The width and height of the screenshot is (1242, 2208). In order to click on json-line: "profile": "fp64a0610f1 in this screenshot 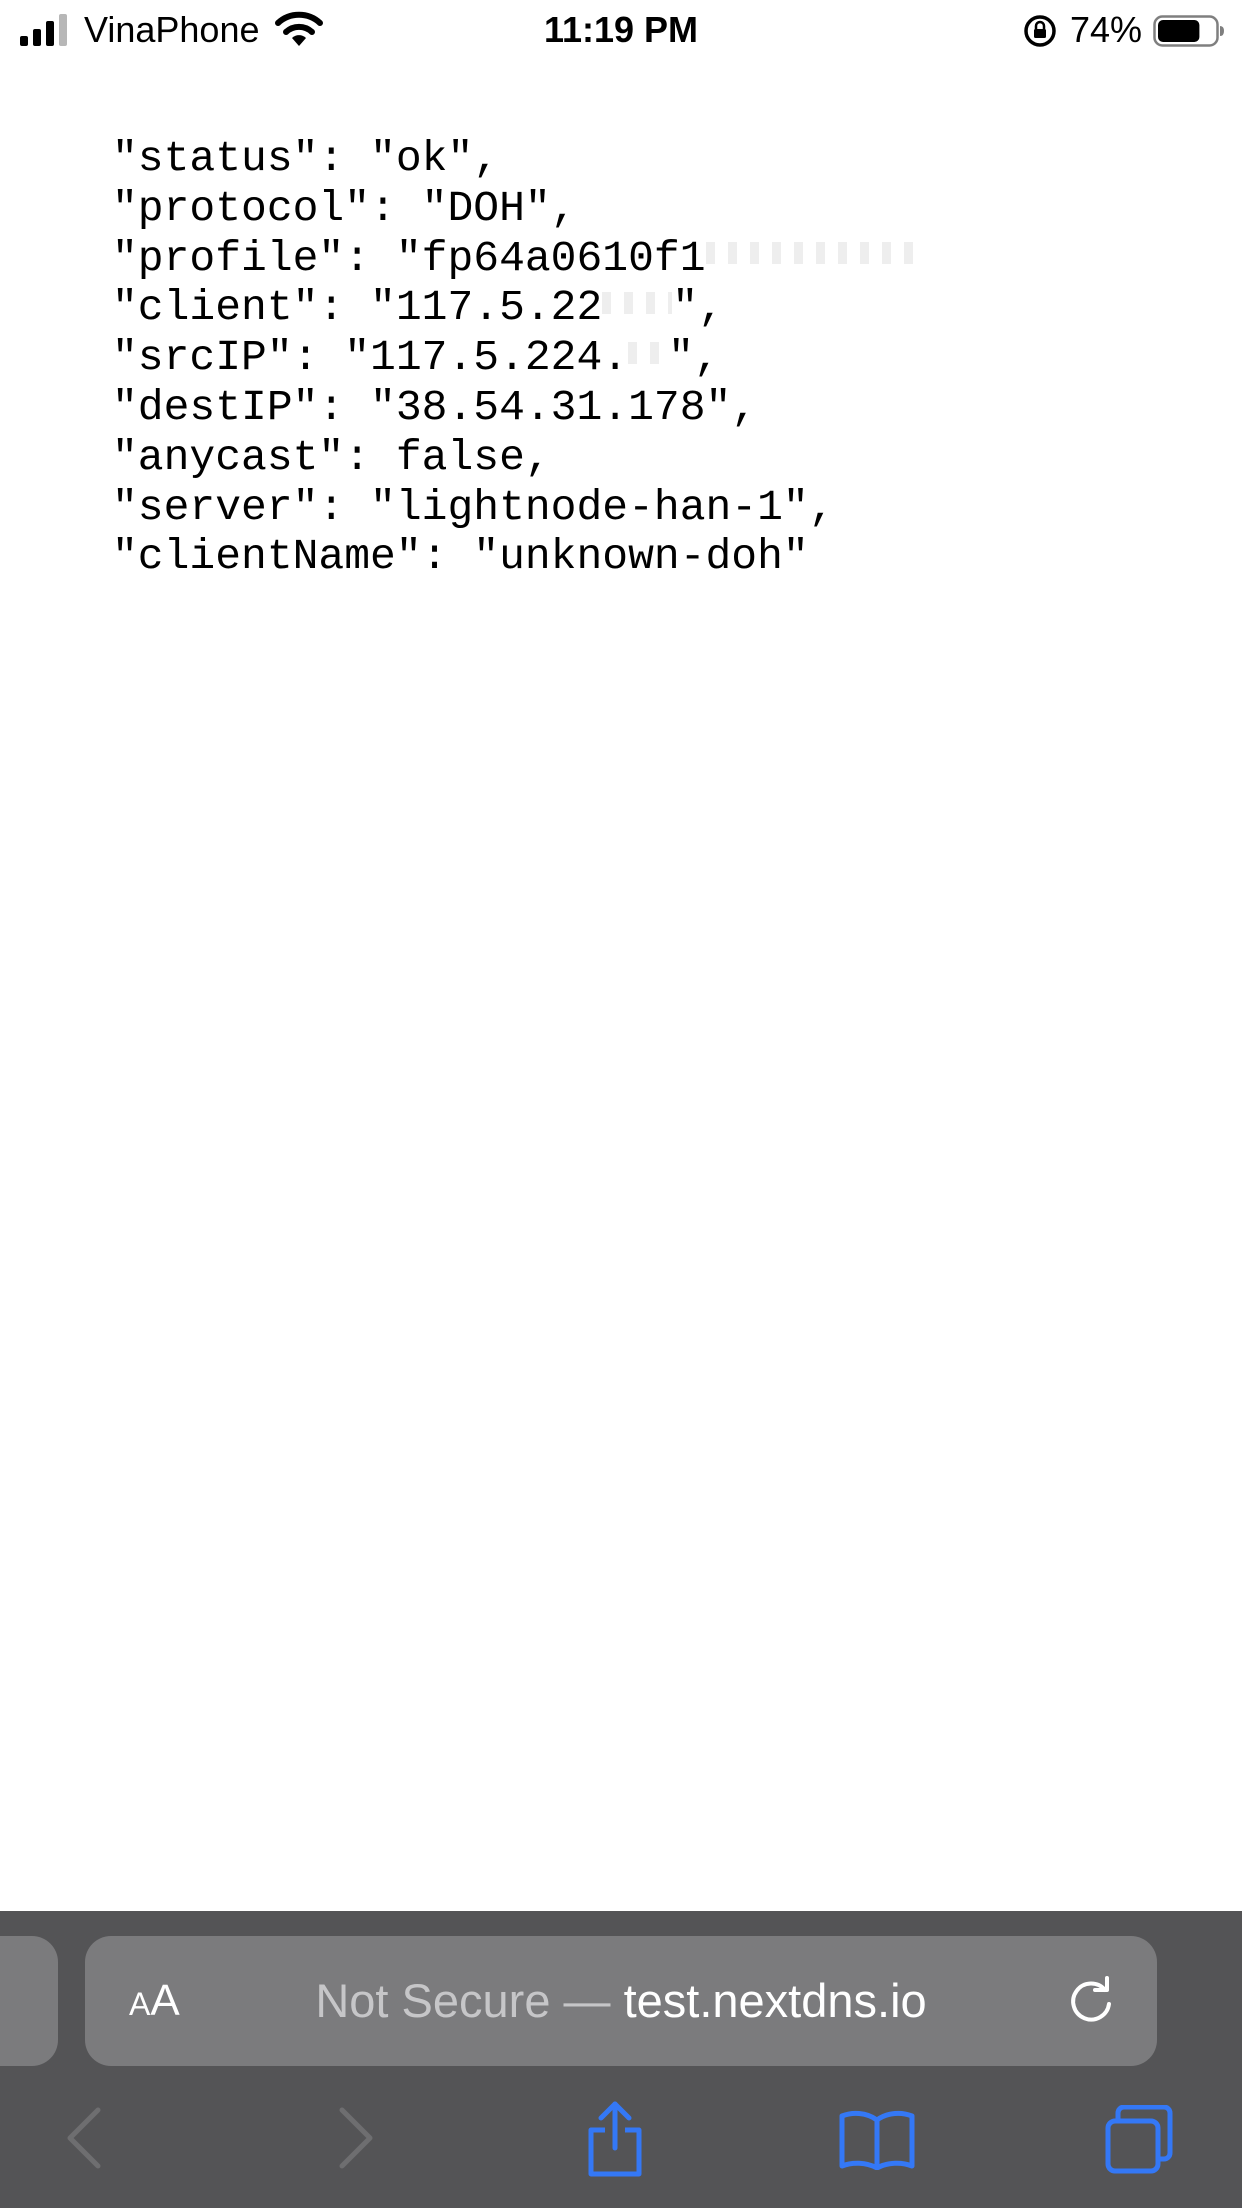, I will do `click(519, 259)`.